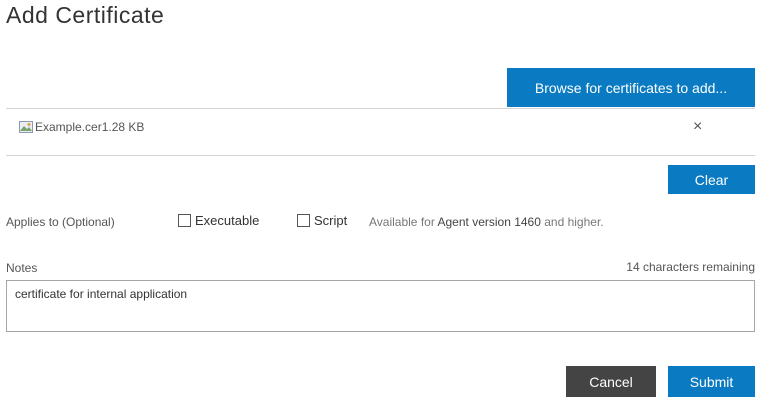 The height and width of the screenshot is (403, 760). I want to click on notes-textarea: certificate for internal application, so click(380, 306).